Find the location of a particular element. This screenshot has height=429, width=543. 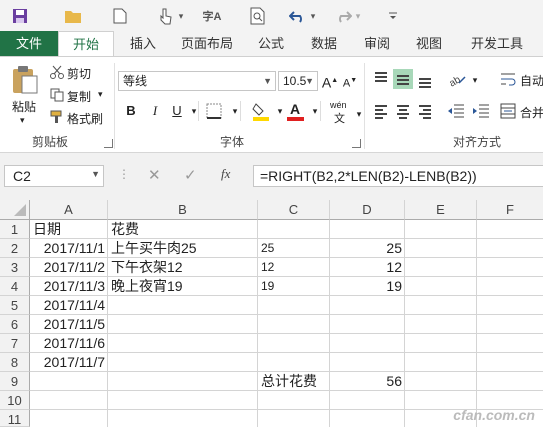

phonetic-dropdown-icon: ▾ is located at coordinates (359, 114).